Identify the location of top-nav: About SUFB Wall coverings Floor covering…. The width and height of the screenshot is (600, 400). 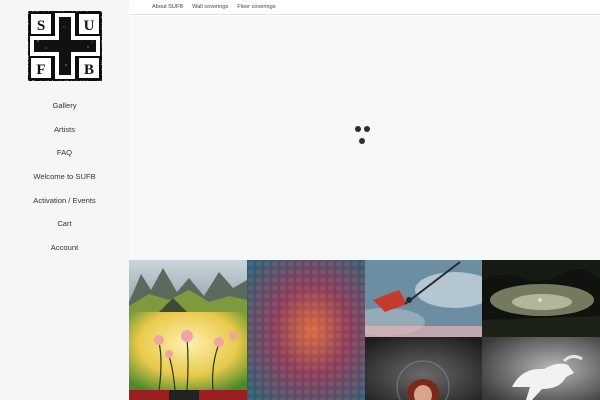
(364, 7).